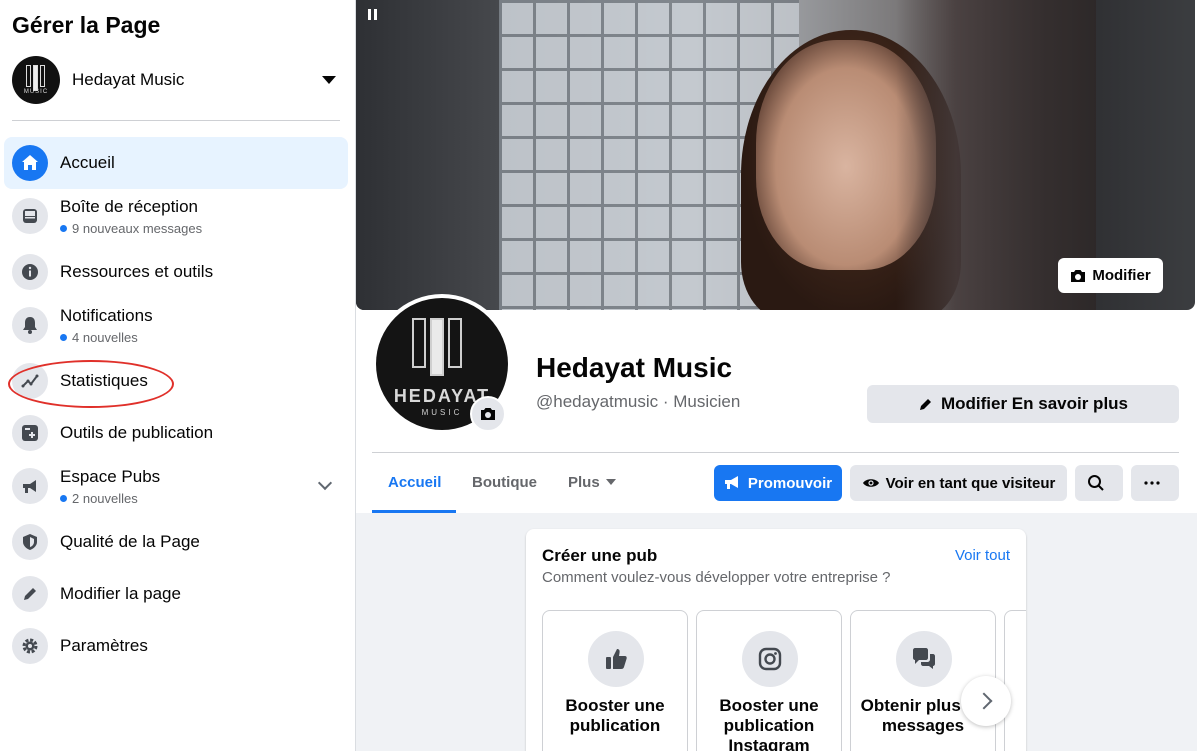 Image resolution: width=1197 pixels, height=751 pixels. I want to click on tabs-divider, so click(775, 452).